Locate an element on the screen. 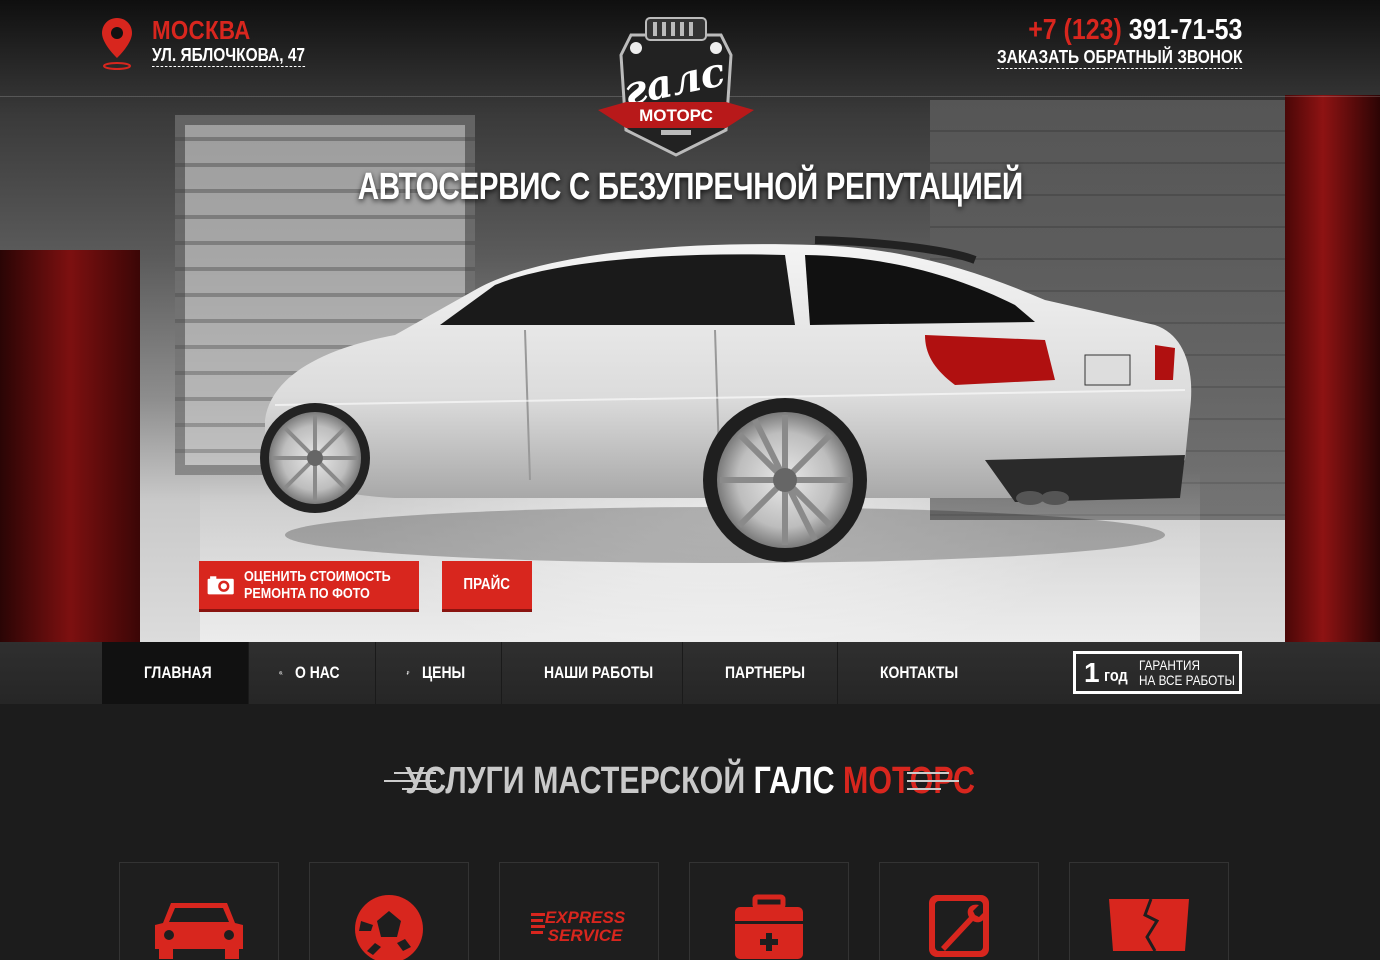  gals-motors-logo: галс МОТОРС is located at coordinates (676, 85).